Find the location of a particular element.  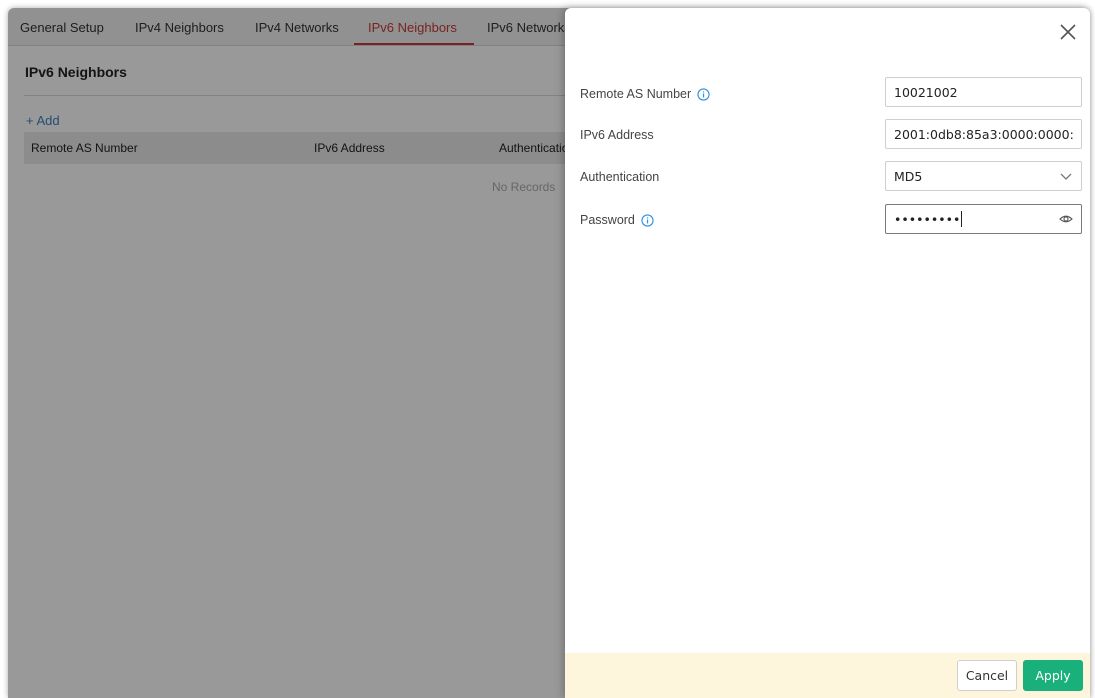

remote-as-number-label-text: Remote AS Number is located at coordinates (636, 94).